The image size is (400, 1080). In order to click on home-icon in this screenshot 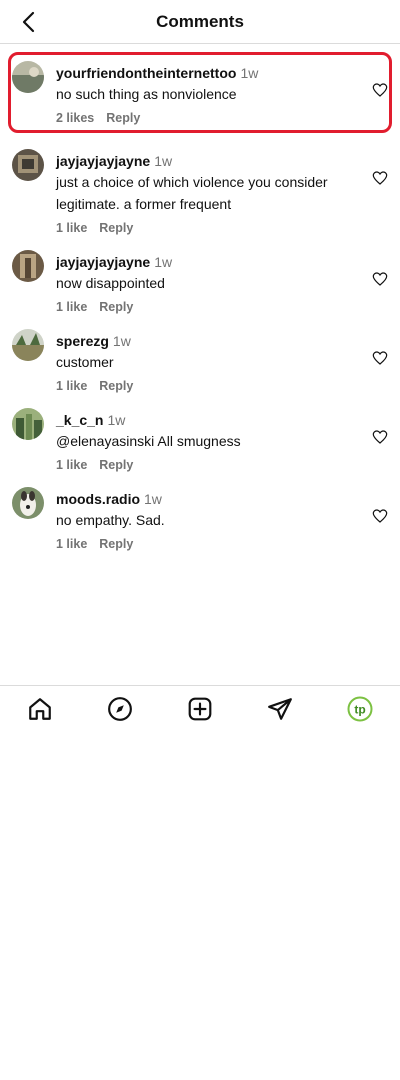, I will do `click(40, 708)`.